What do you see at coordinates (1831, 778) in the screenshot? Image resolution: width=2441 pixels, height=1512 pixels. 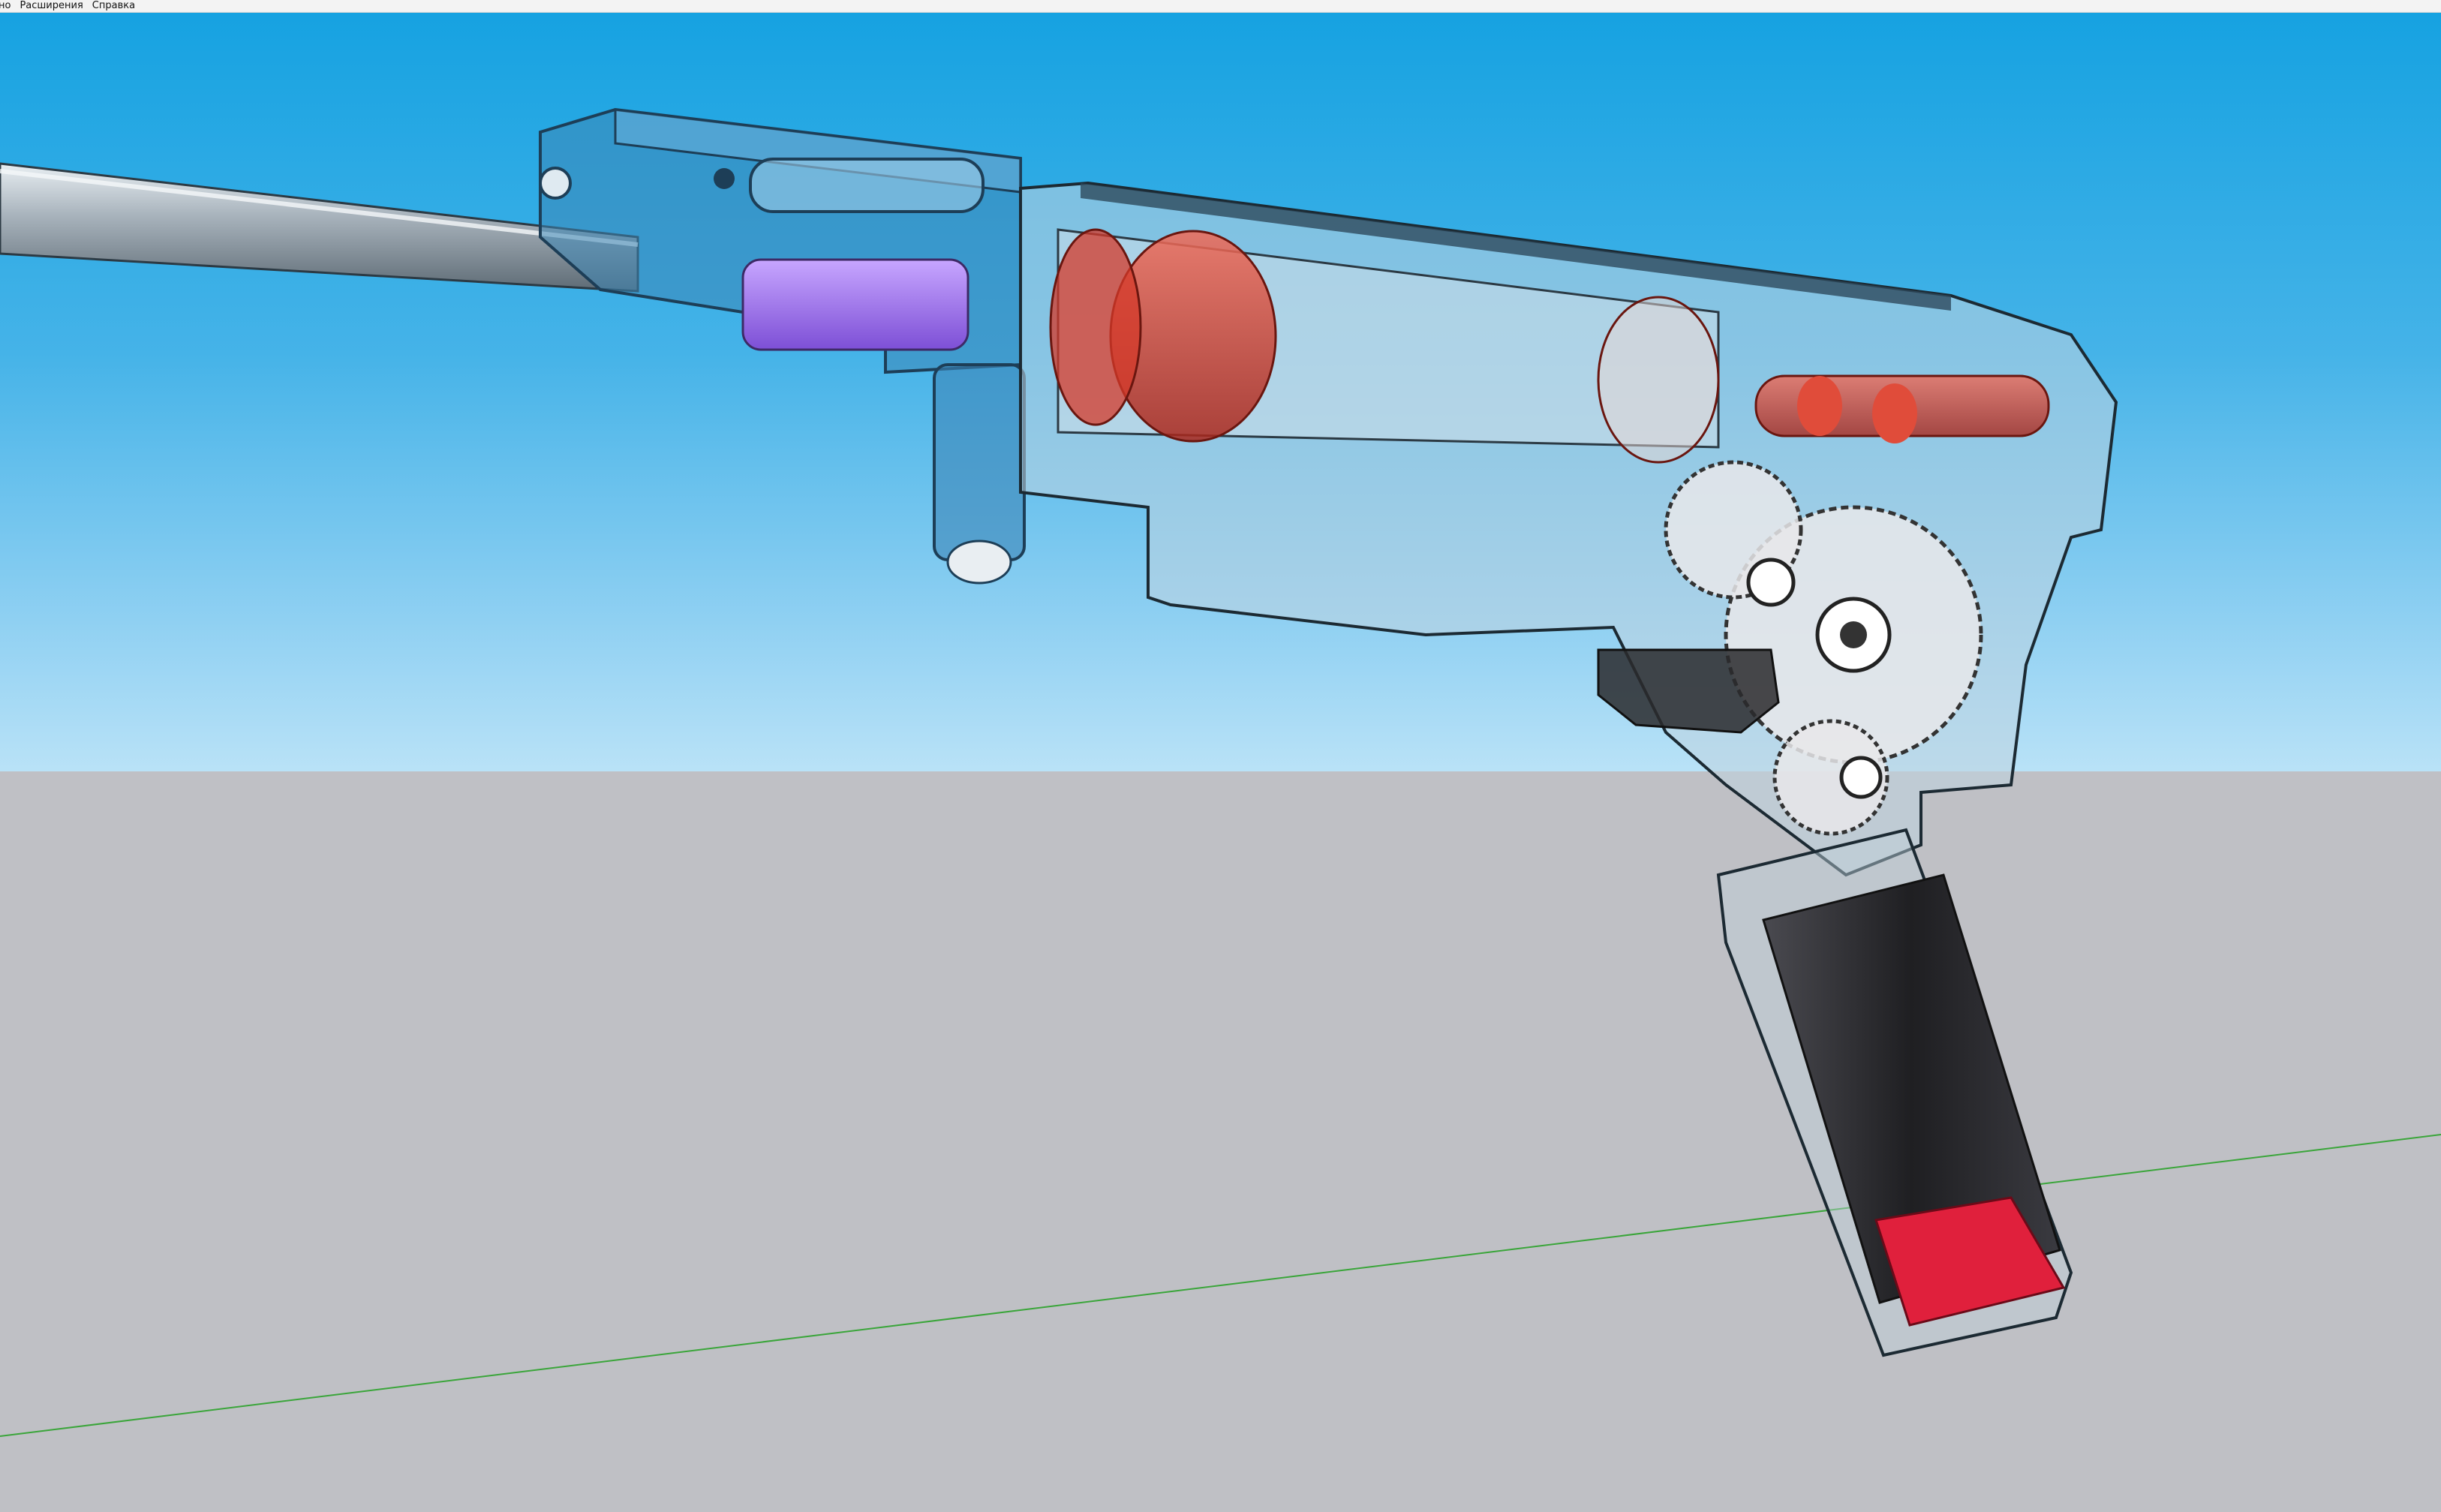 I see `bevel-gear` at bounding box center [1831, 778].